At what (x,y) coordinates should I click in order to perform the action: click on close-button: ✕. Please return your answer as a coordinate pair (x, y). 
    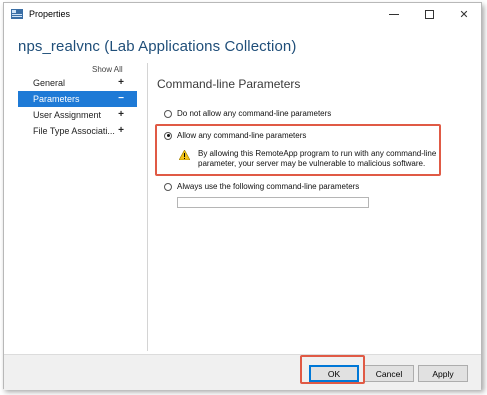
    Looking at the image, I should click on (464, 14).